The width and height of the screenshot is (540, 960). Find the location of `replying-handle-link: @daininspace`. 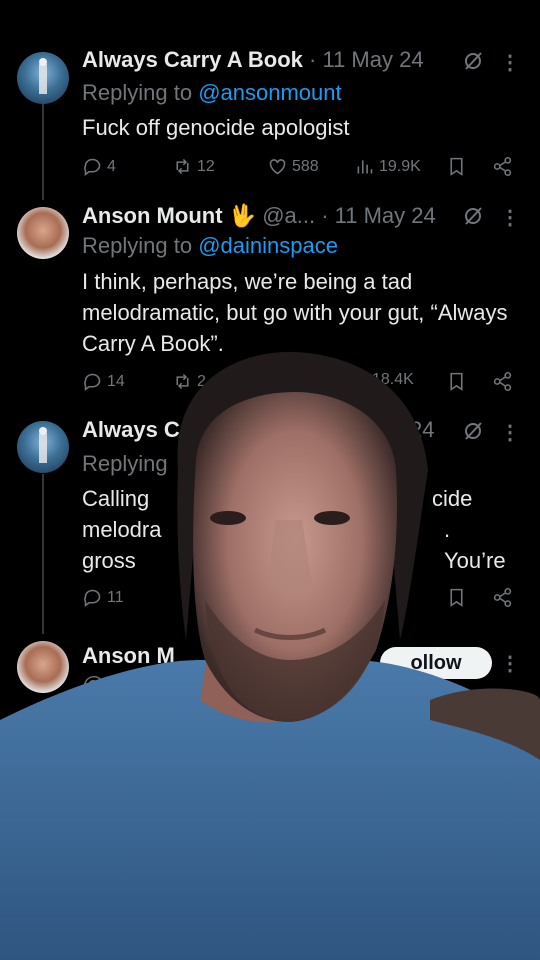

replying-handle-link: @daininspace is located at coordinates (268, 245).